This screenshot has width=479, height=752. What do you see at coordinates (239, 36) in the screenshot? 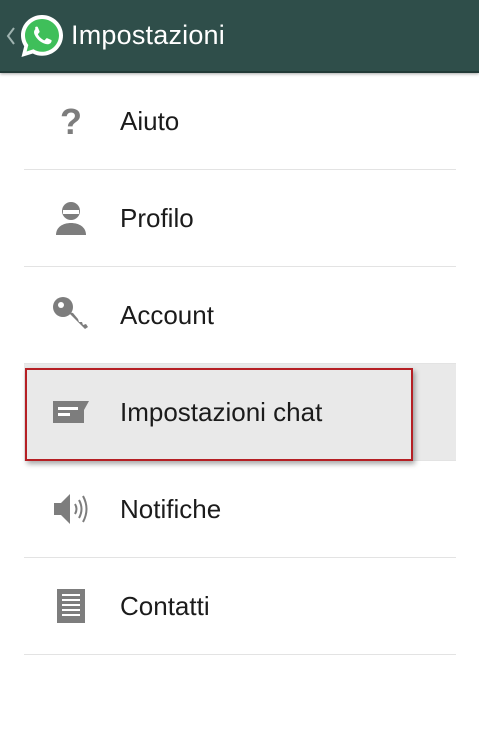
I see `action-bar: Impostazioni` at bounding box center [239, 36].